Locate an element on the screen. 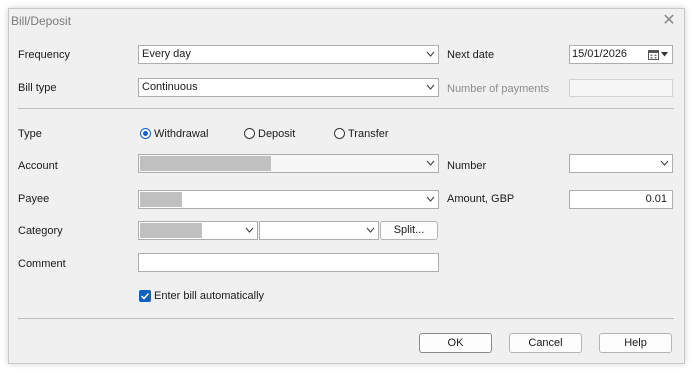  bill-type-value: Continuous is located at coordinates (170, 87).